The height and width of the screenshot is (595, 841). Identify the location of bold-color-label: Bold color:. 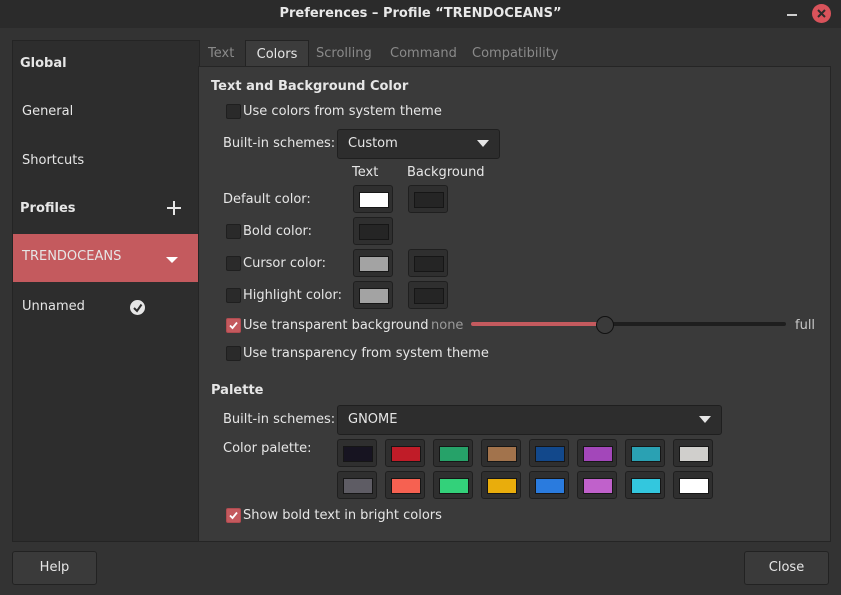
(278, 231).